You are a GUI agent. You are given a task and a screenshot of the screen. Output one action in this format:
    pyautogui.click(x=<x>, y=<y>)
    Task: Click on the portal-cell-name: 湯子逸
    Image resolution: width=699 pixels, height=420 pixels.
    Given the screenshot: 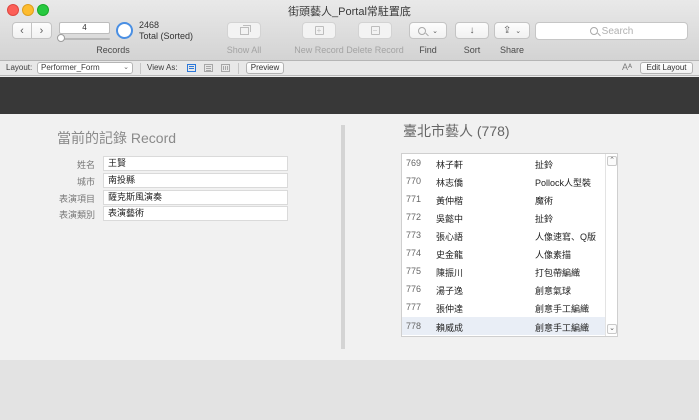 What is the action you would take?
    pyautogui.click(x=450, y=291)
    